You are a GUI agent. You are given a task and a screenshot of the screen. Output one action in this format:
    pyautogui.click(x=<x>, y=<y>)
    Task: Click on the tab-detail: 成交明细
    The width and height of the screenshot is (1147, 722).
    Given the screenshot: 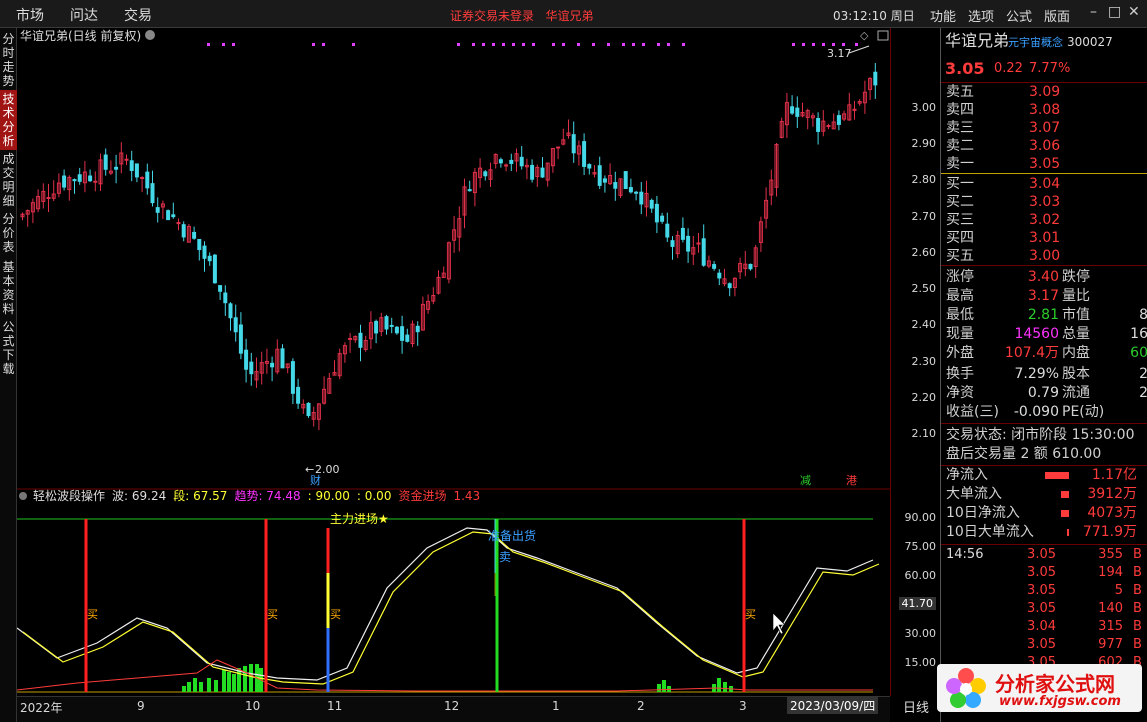 What is the action you would take?
    pyautogui.click(x=8, y=180)
    